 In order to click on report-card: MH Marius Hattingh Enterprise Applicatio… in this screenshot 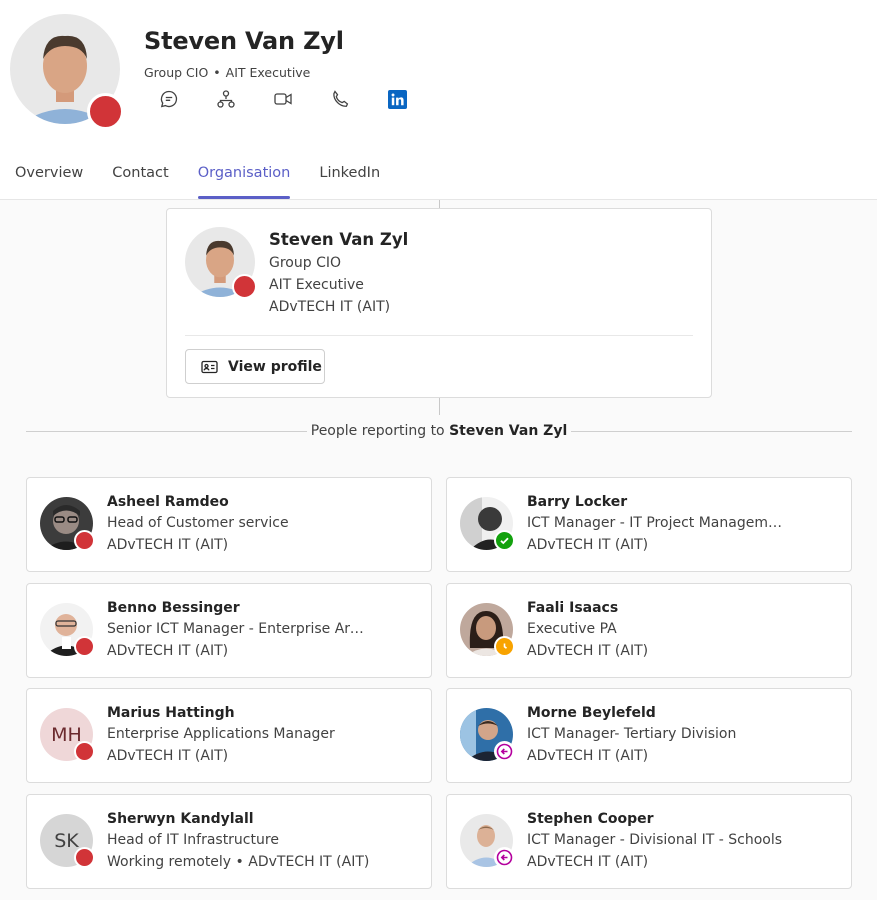, I will do `click(229, 735)`.